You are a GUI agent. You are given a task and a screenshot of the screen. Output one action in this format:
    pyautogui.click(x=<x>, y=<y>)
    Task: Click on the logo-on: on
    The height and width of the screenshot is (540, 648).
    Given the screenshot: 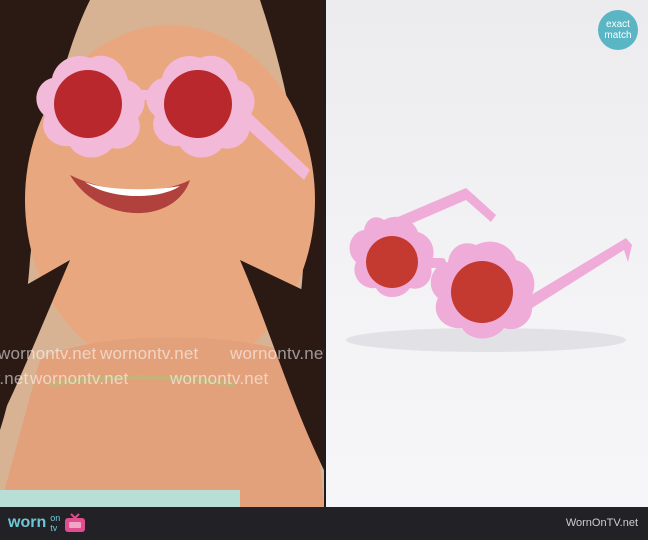 What is the action you would take?
    pyautogui.click(x=55, y=518)
    